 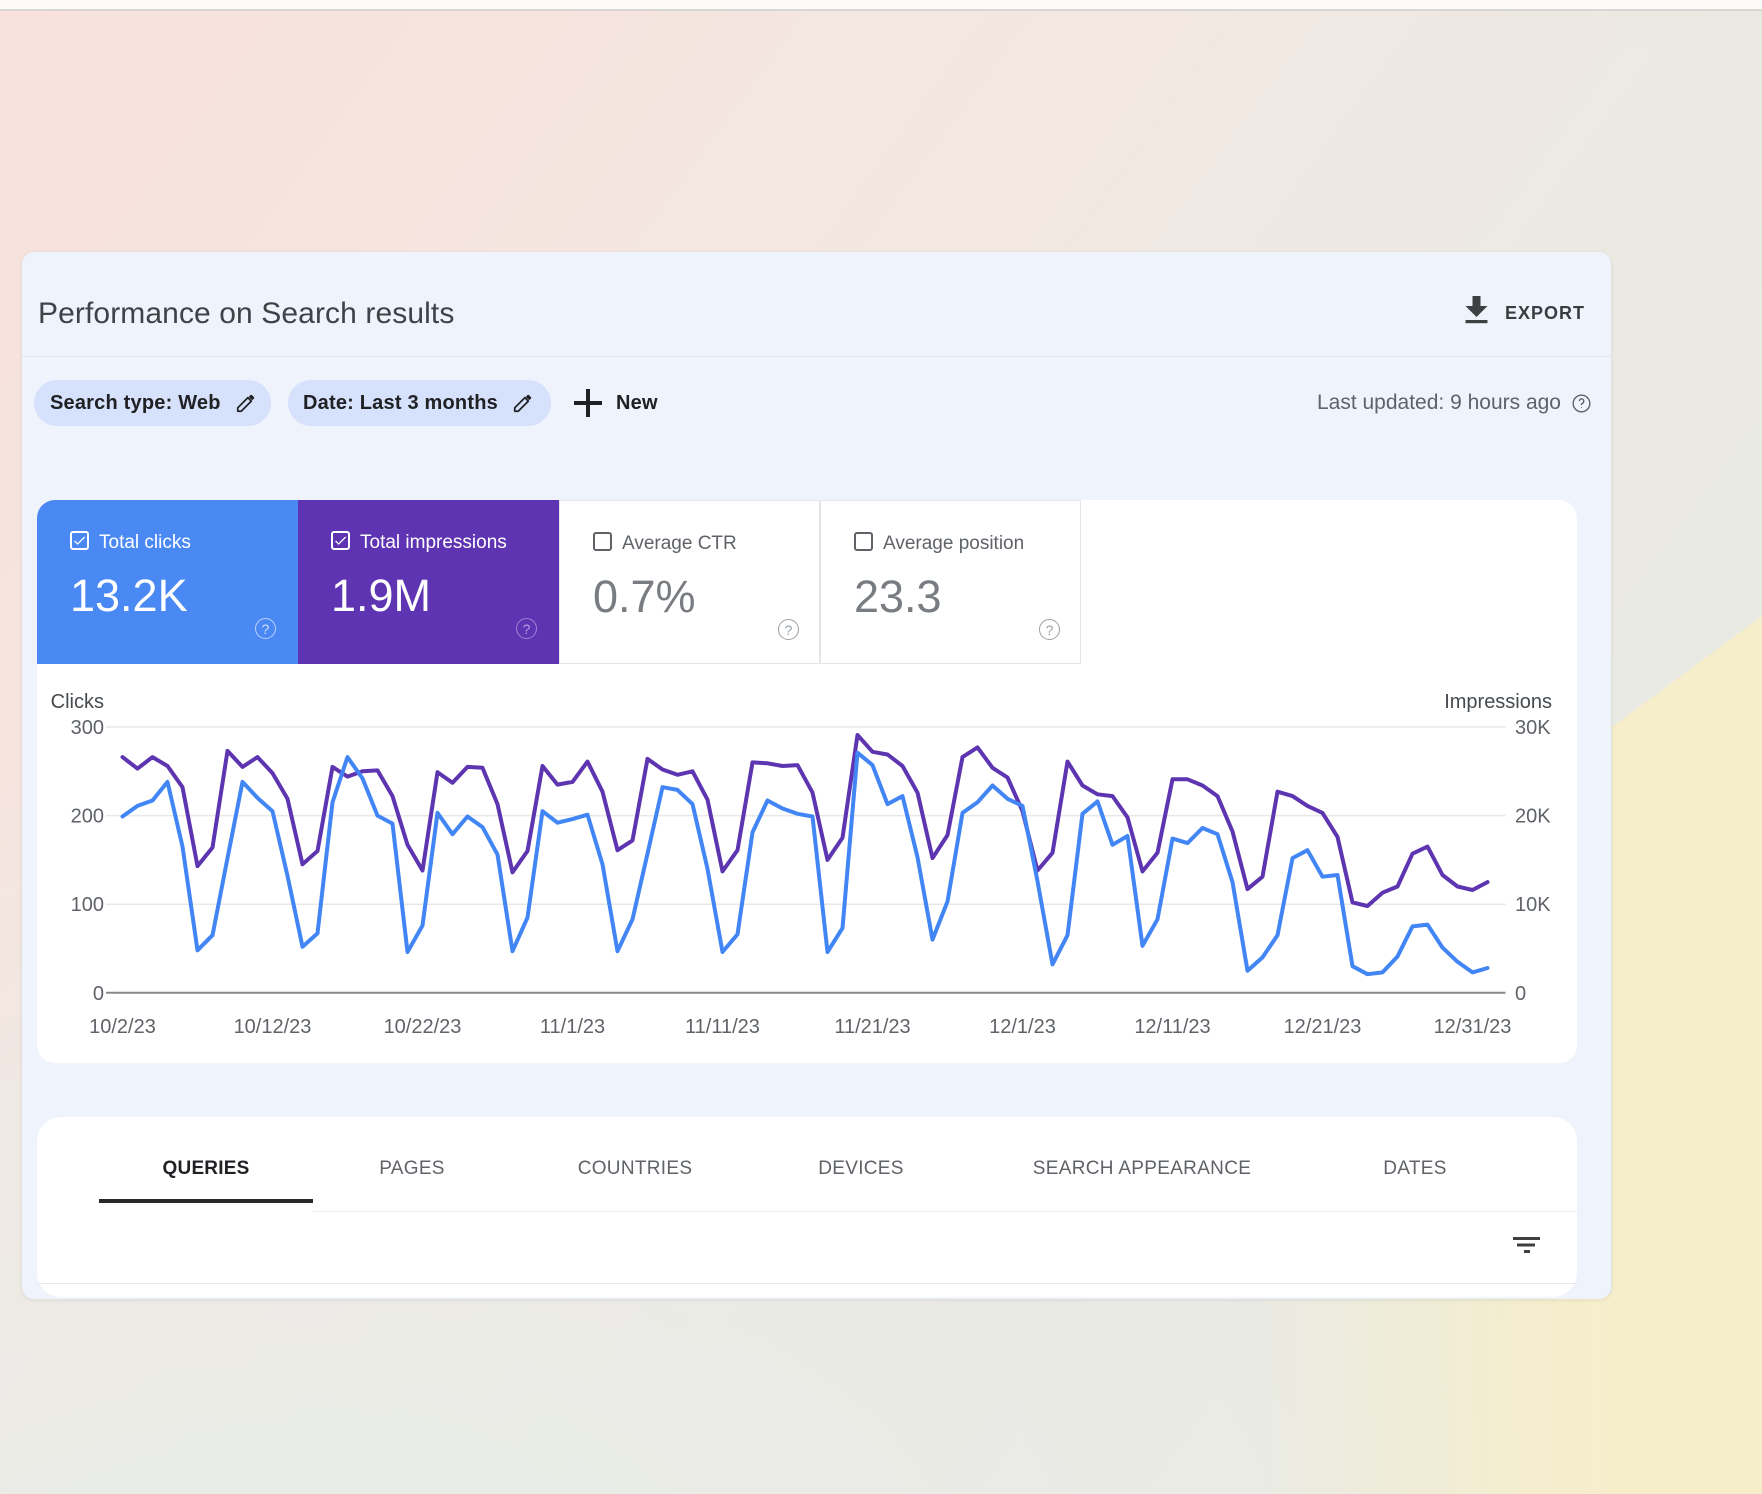 I want to click on svg-text: 10K, so click(x=1533, y=905).